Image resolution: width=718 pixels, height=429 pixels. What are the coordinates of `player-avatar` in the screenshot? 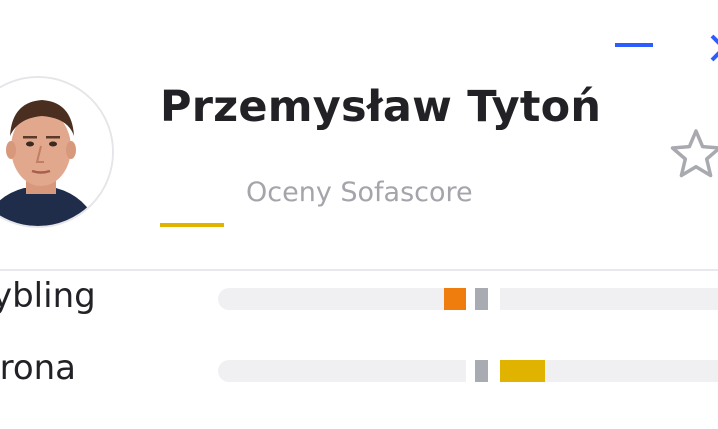 It's located at (57, 152).